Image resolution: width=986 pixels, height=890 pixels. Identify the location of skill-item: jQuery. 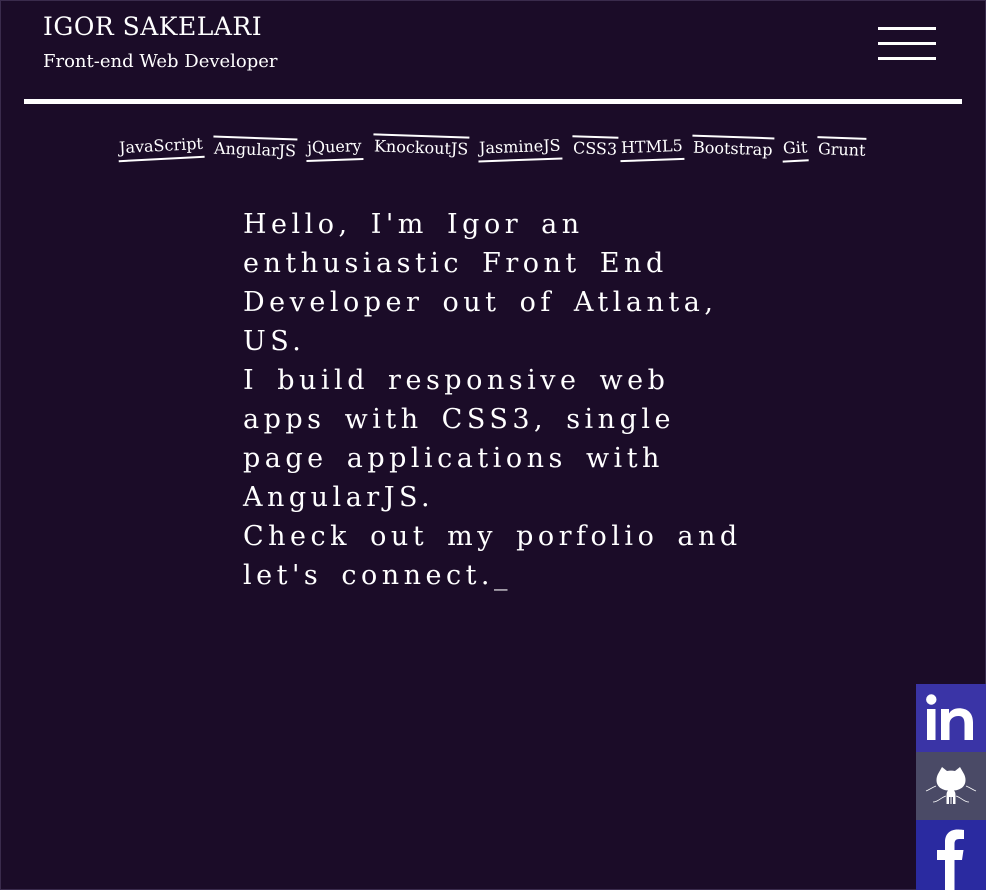
(335, 149).